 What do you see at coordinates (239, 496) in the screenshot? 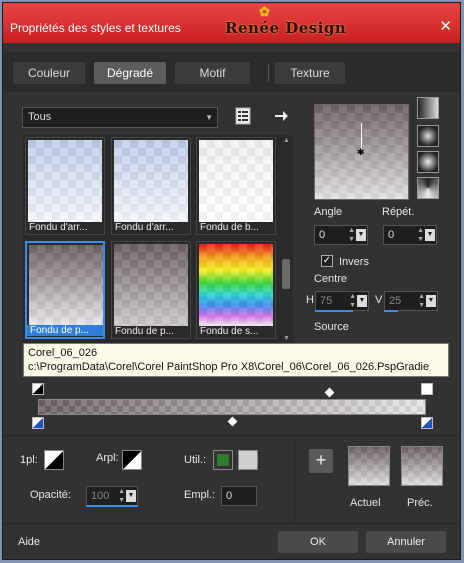
I see `location-input: 0` at bounding box center [239, 496].